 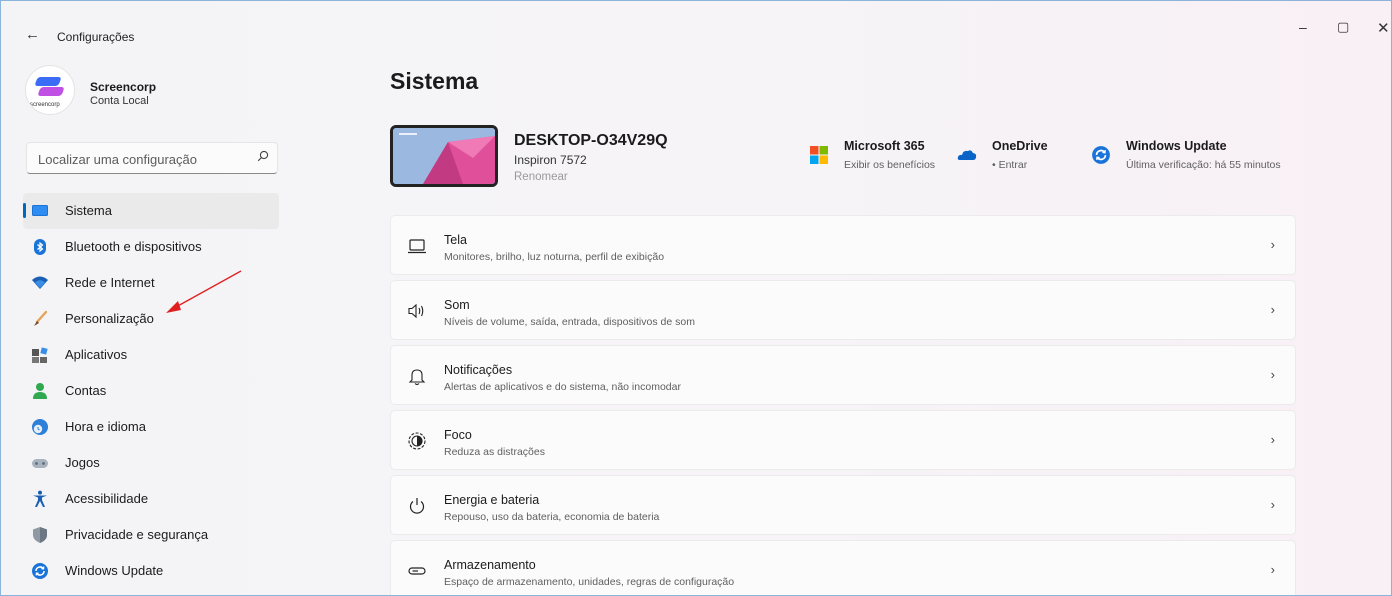 I want to click on card-title: Armazenamento, so click(x=490, y=565).